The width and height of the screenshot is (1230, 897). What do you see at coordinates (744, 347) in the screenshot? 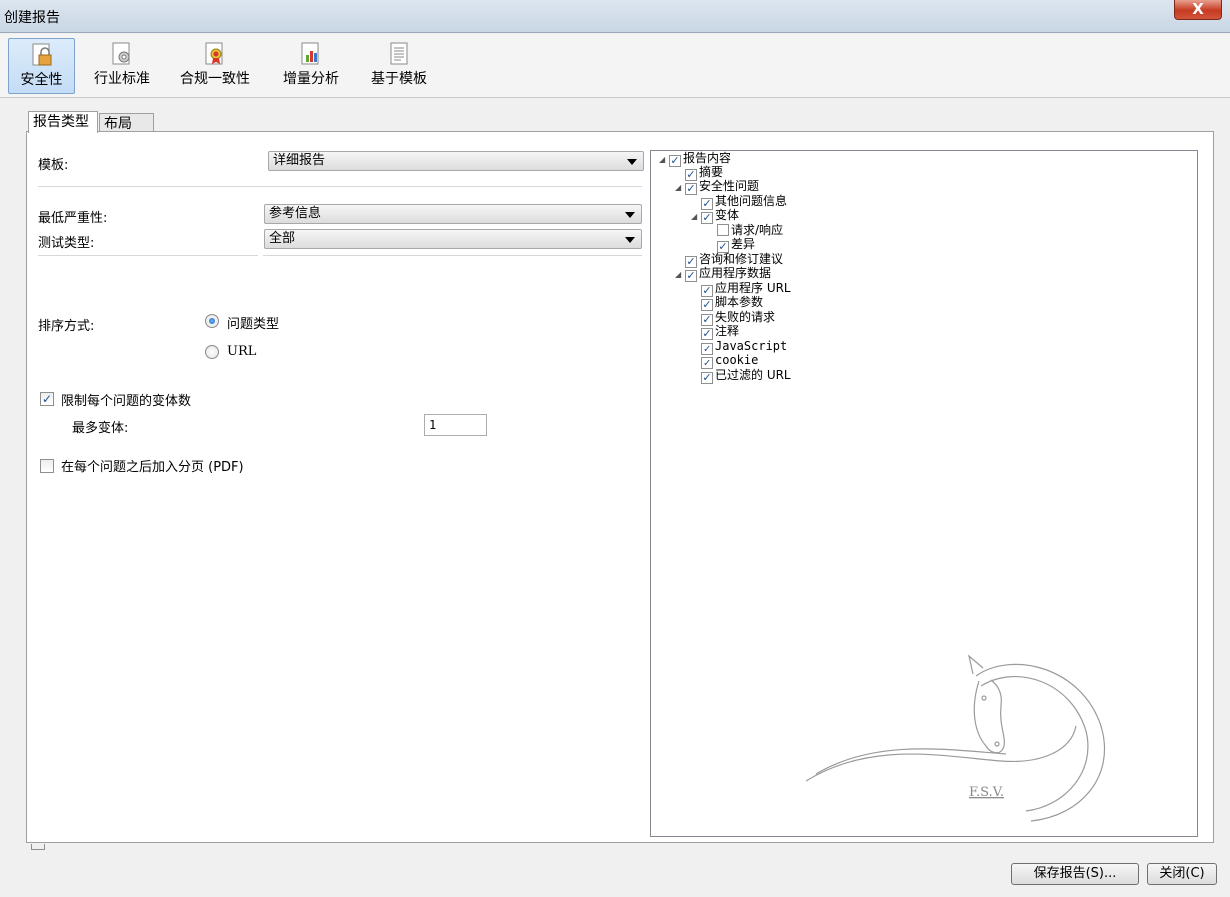
I see `tree-item: ✓ JavaScript` at bounding box center [744, 347].